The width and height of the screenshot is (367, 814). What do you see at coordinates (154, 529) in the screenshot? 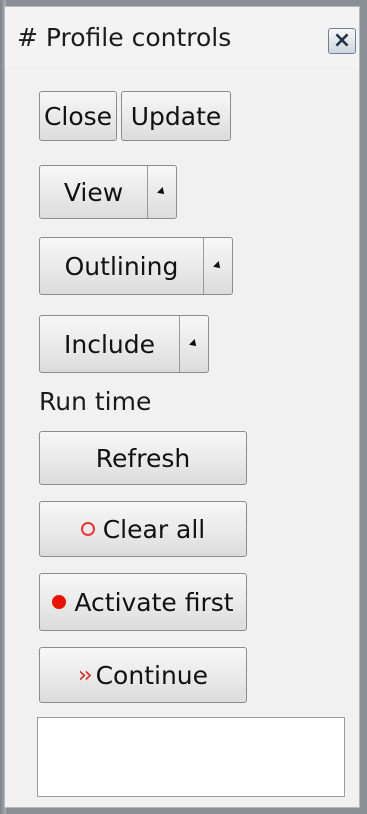
I see `clear-all-label: Clear all` at bounding box center [154, 529].